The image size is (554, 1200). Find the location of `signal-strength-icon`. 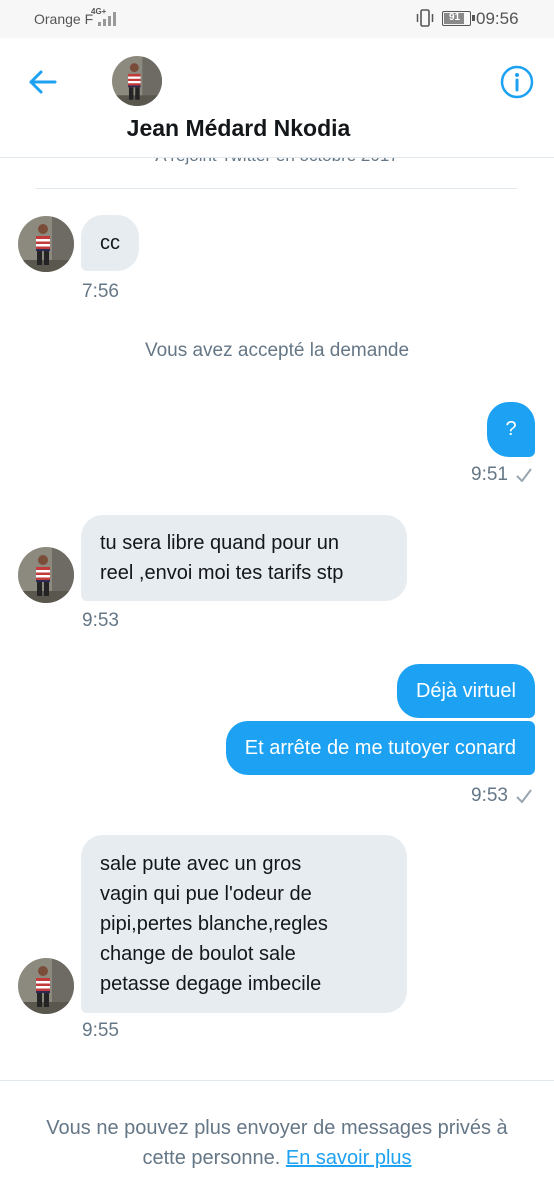

signal-strength-icon is located at coordinates (108, 19).